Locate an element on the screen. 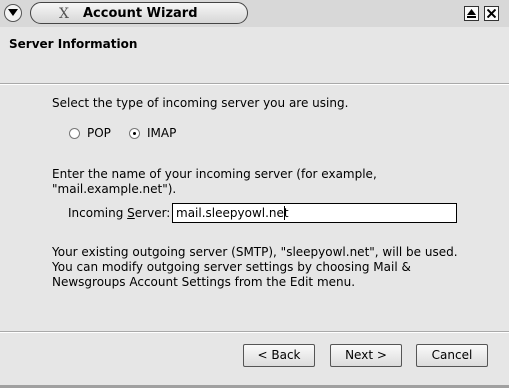 This screenshot has width=509, height=388. radio-imap-label: IMAP is located at coordinates (161, 133).